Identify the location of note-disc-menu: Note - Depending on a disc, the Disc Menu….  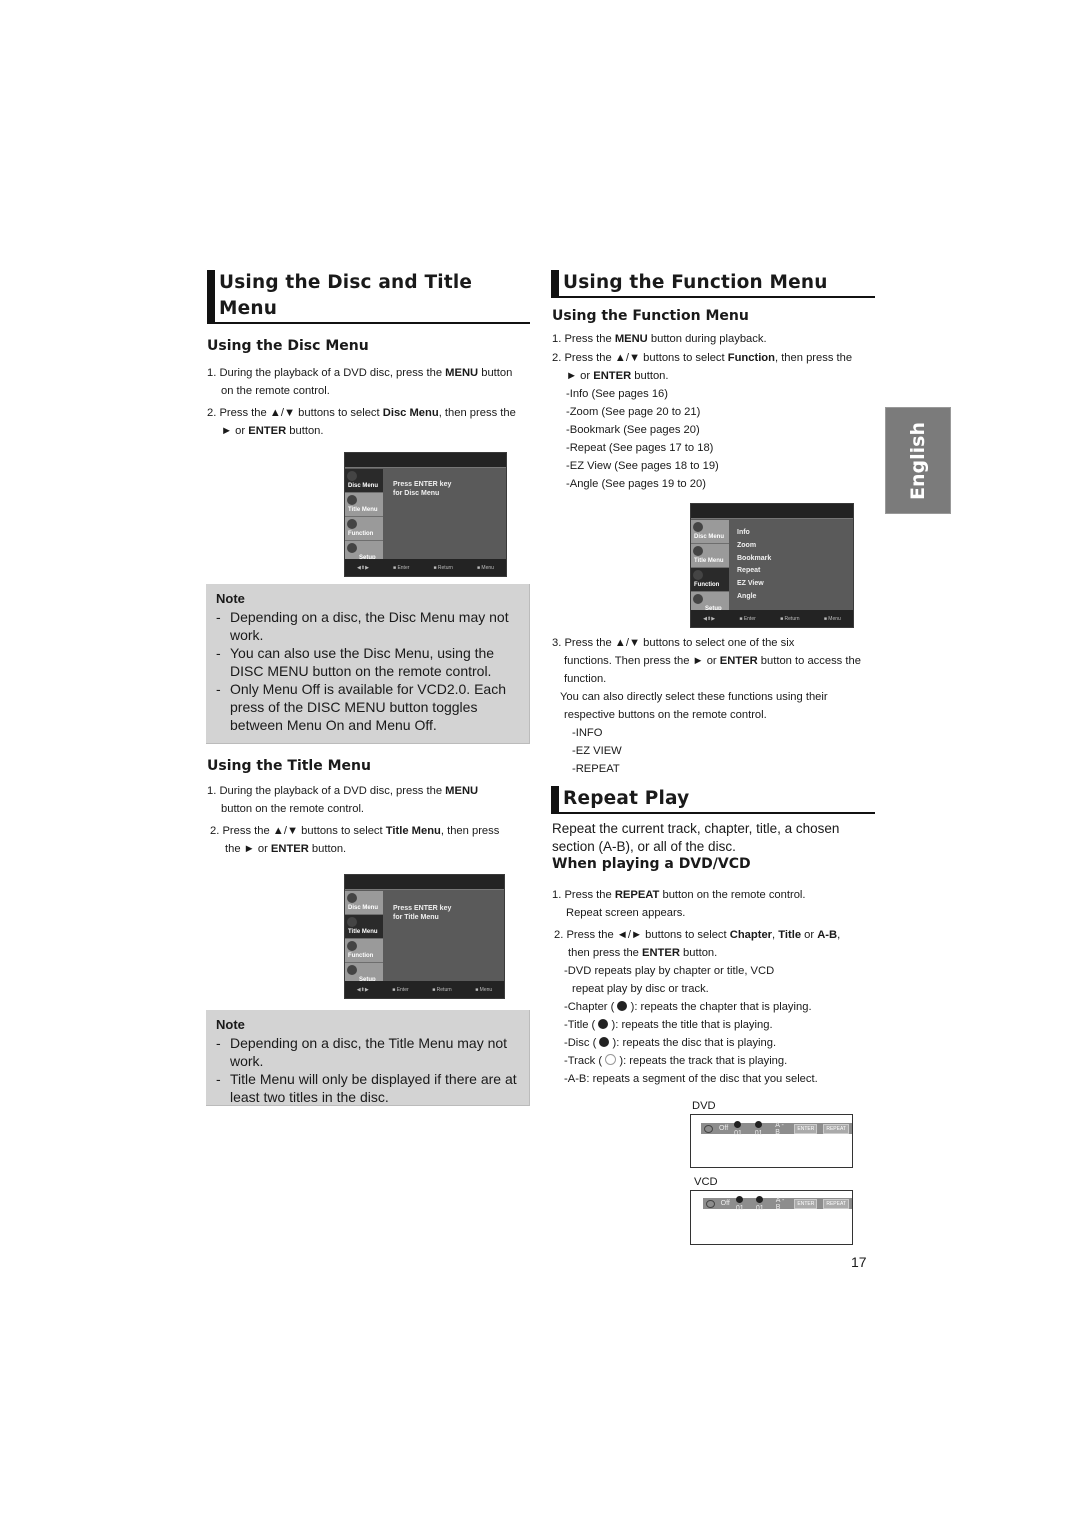
(368, 664).